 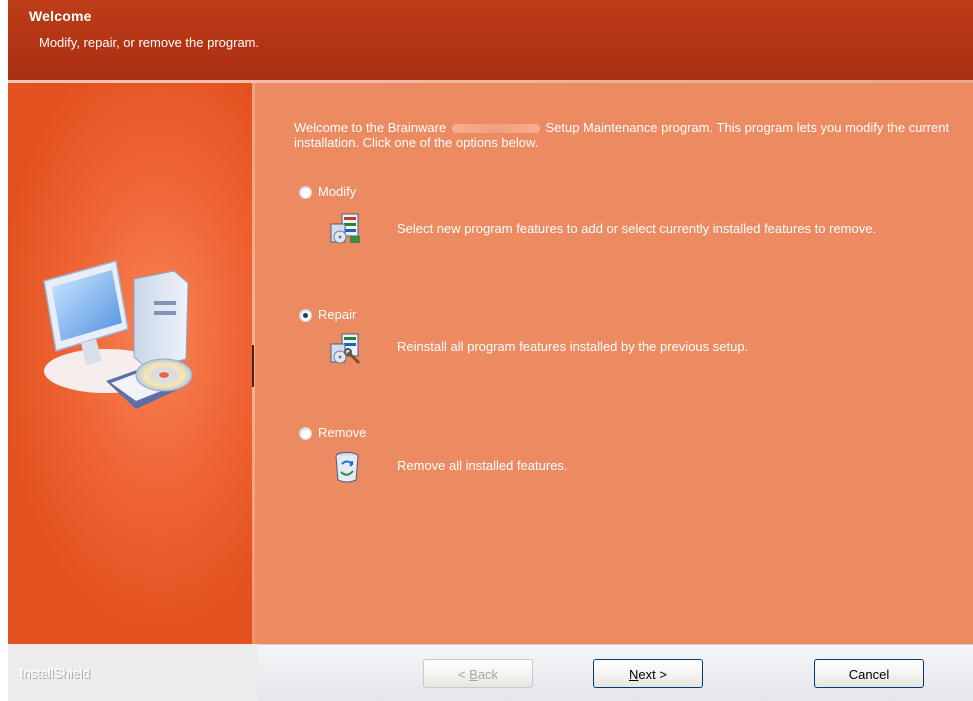 I want to click on computer-with-cd-icon, so click(x=118, y=334).